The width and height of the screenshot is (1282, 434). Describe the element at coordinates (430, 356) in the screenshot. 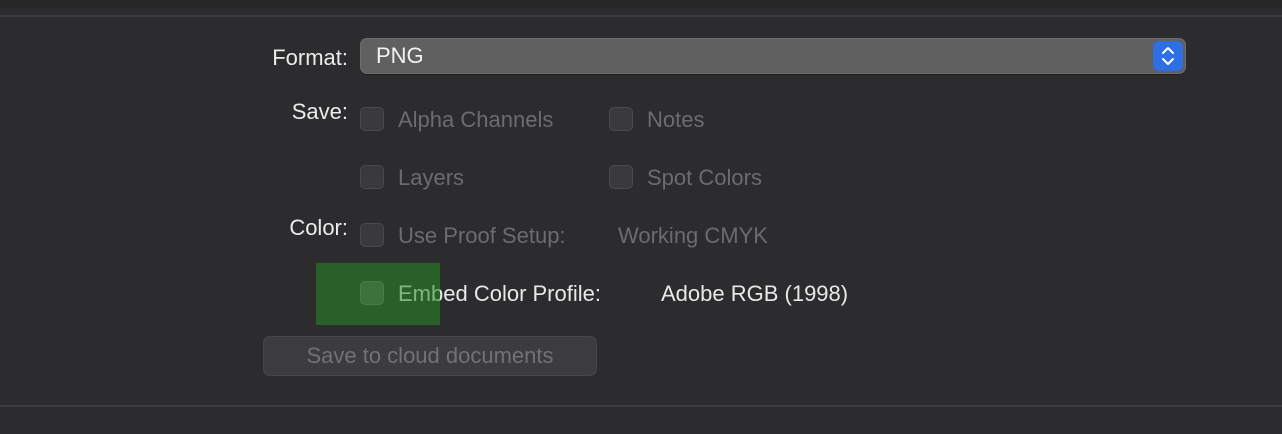

I see `save-to-cloud-button: Save to cloud documents` at that location.